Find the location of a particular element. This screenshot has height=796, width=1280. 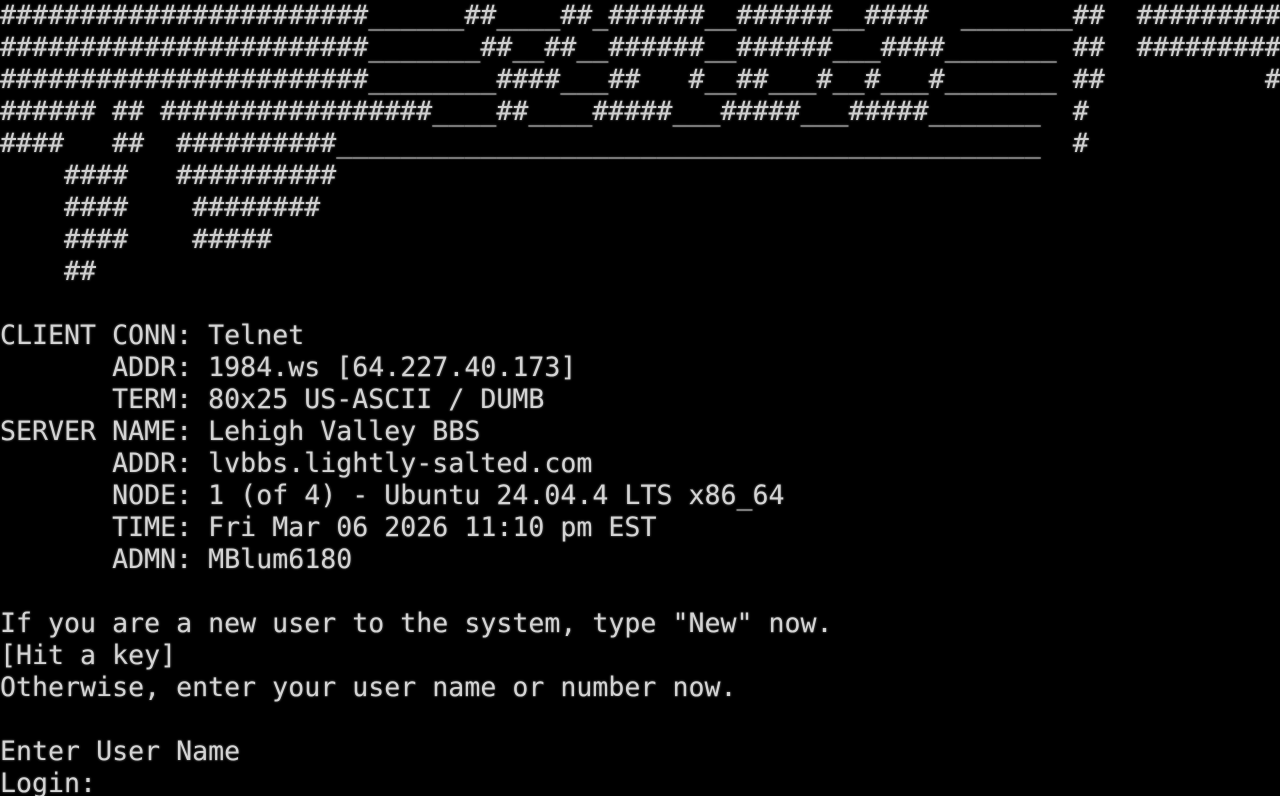

server-node-label: NODE: is located at coordinates (152, 495).